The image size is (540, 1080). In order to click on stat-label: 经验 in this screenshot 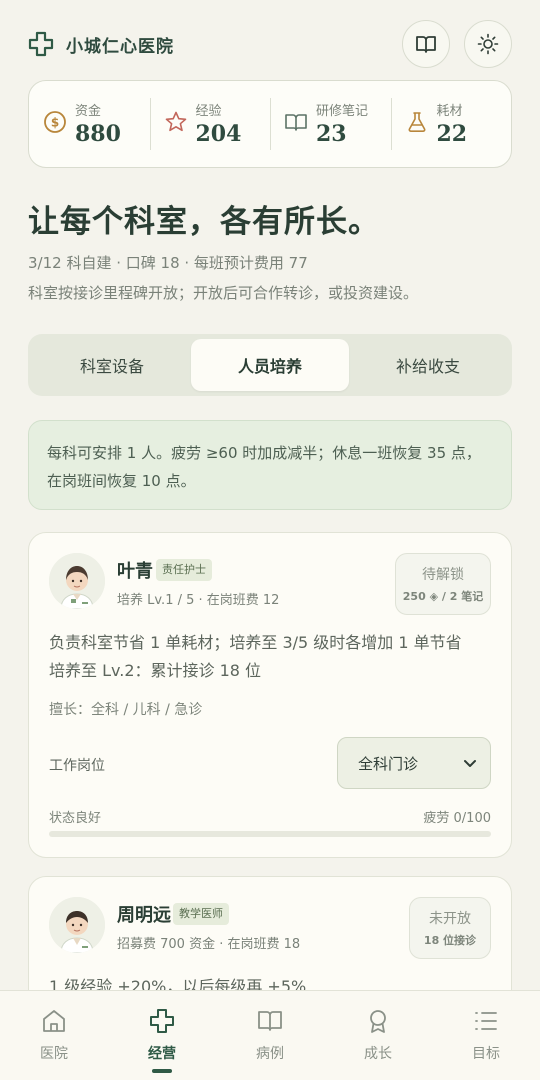, I will do `click(208, 111)`.